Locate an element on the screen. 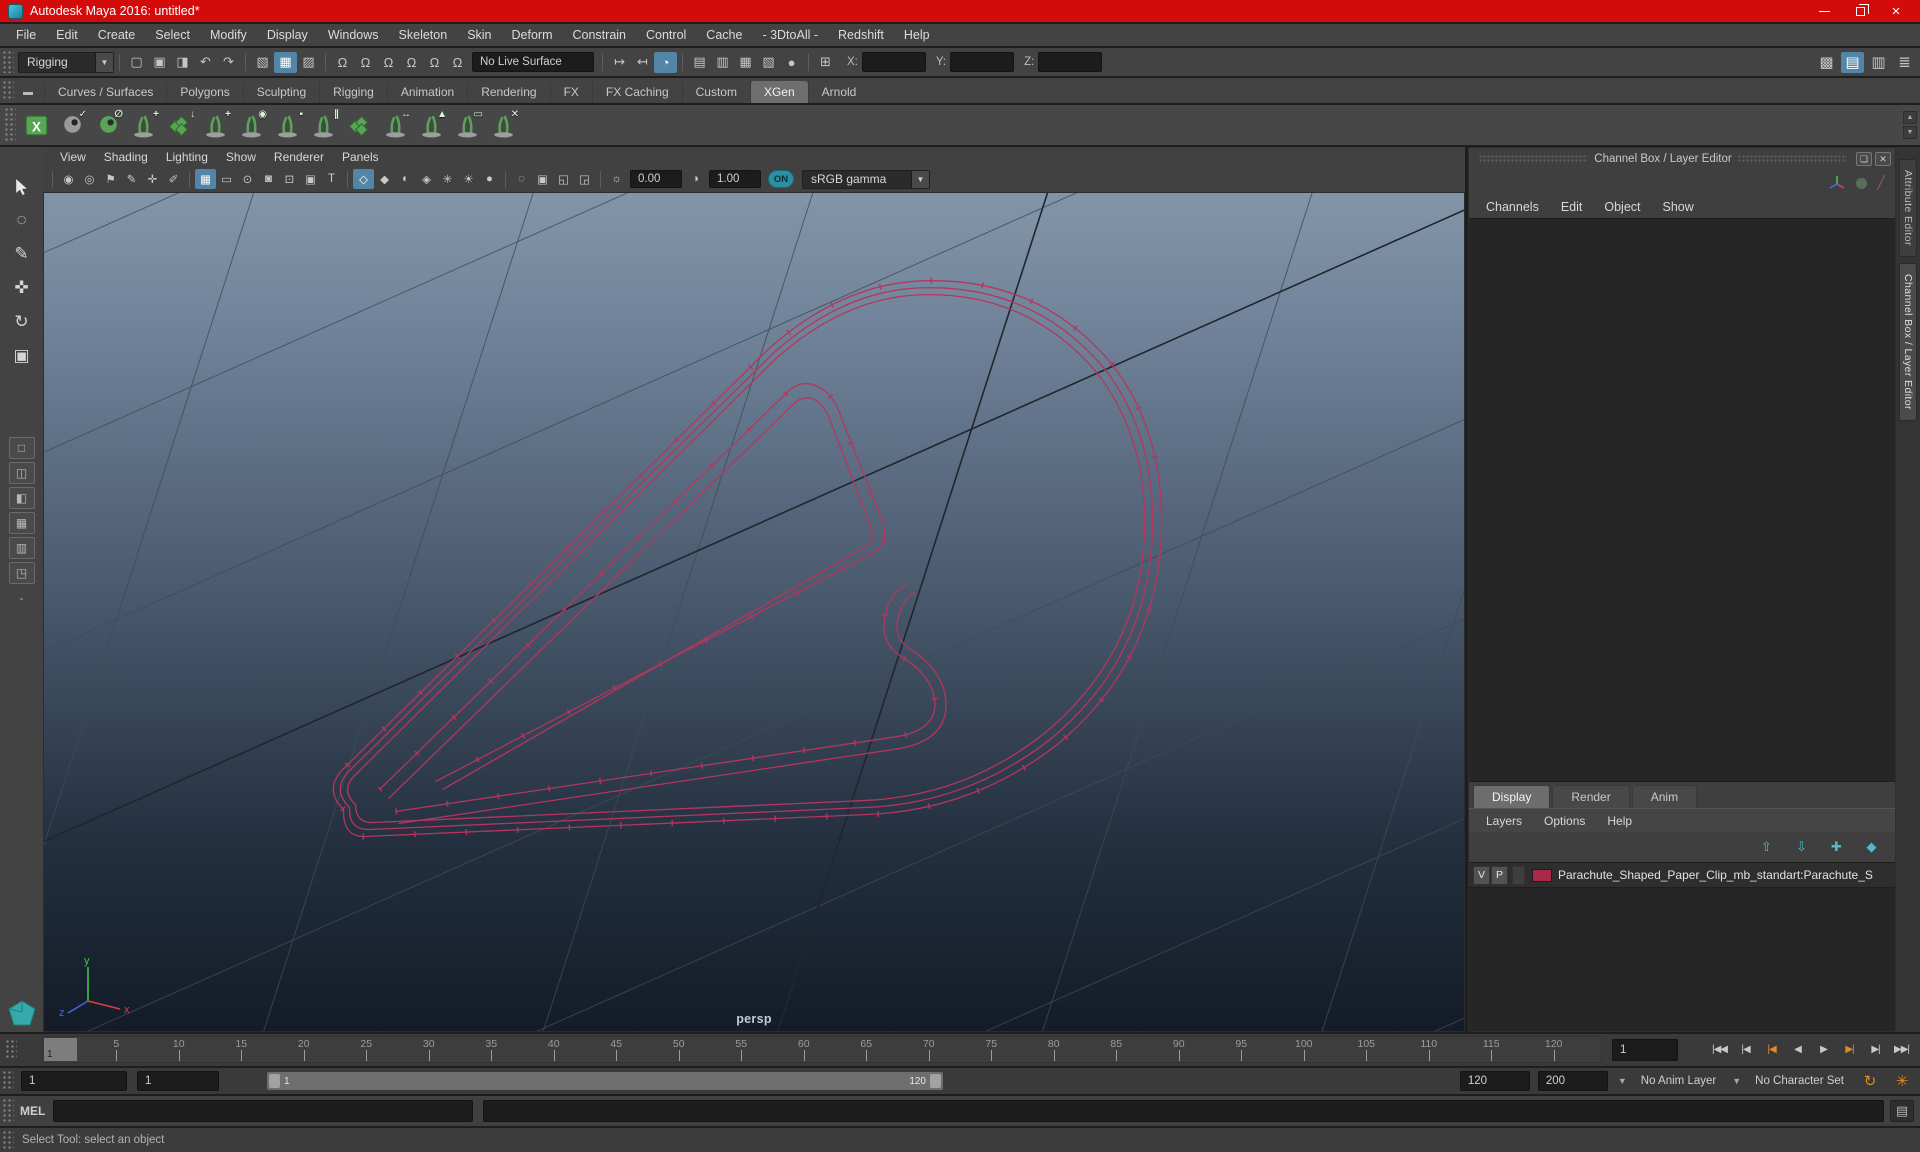 This screenshot has width=1920, height=1152. layer-editor-tab: Anim is located at coordinates (1664, 796).